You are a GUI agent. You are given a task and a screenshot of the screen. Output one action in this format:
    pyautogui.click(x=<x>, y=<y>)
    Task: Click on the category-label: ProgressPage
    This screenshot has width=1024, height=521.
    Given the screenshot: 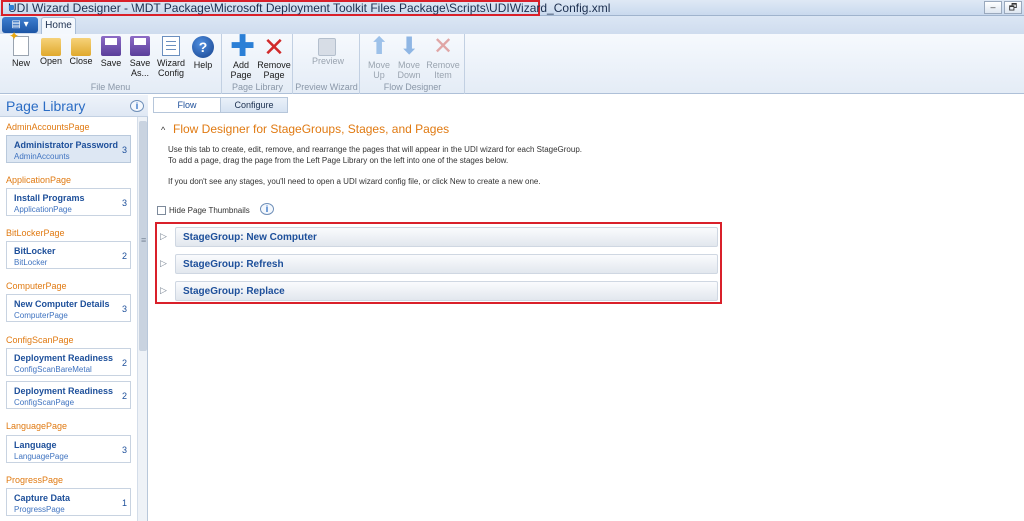 What is the action you would take?
    pyautogui.click(x=35, y=480)
    